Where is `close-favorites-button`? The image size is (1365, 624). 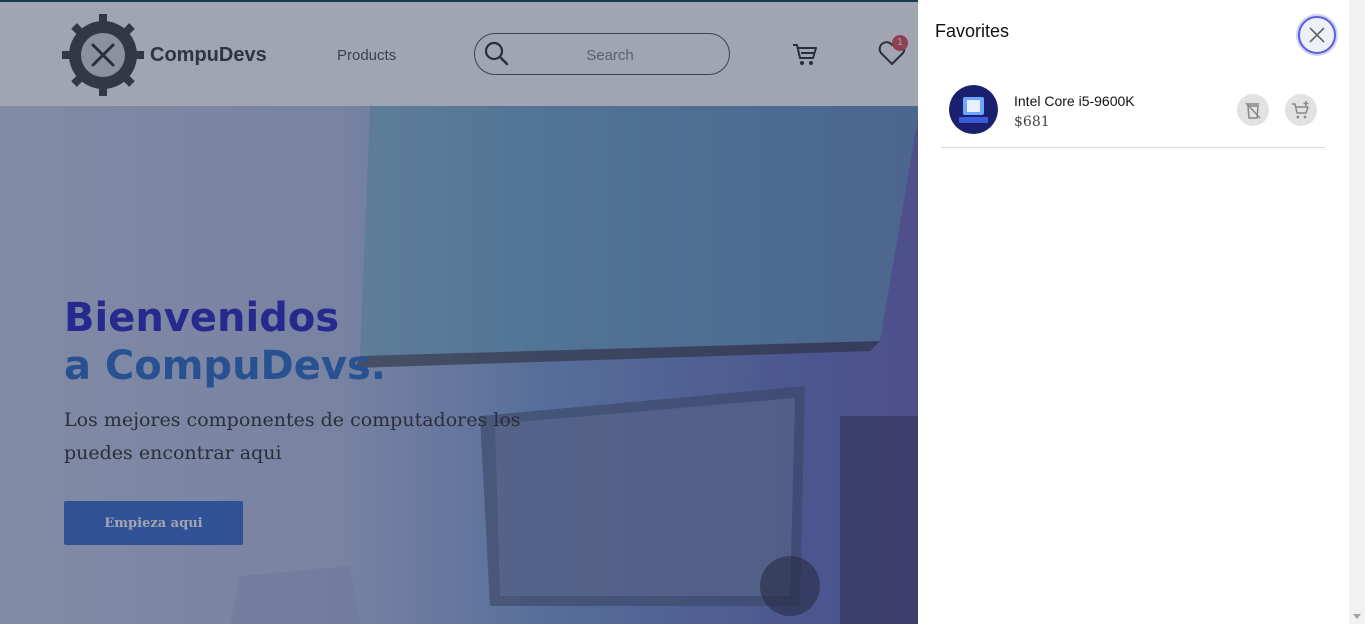
close-favorites-button is located at coordinates (1317, 35).